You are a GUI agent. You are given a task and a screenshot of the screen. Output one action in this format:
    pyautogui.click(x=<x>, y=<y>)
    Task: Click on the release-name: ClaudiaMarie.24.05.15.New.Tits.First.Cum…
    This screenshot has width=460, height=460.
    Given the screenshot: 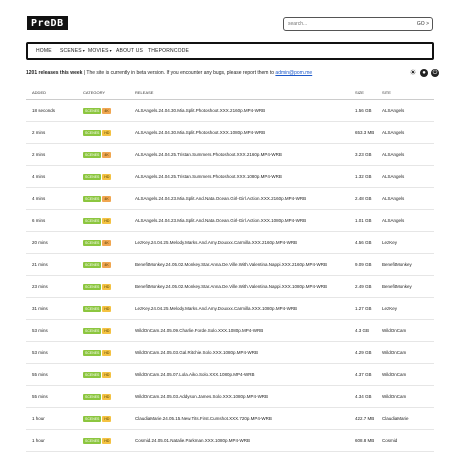 What is the action you would take?
    pyautogui.click(x=203, y=418)
    